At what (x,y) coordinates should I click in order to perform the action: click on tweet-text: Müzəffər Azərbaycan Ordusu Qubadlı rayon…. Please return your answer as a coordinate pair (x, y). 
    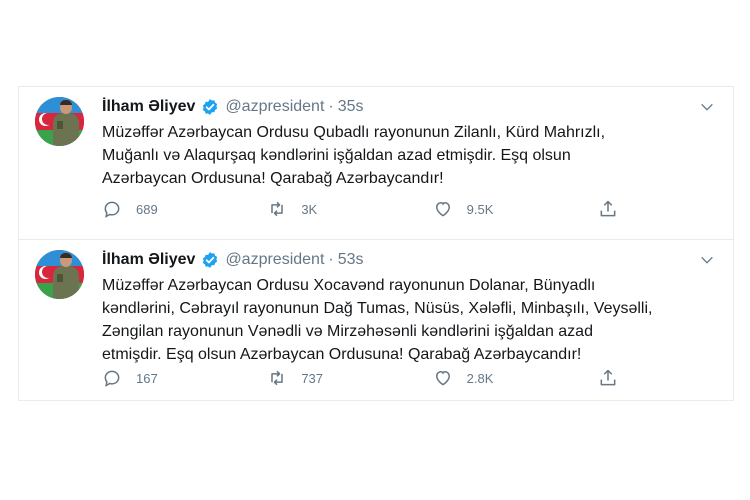
    Looking at the image, I should click on (354, 155).